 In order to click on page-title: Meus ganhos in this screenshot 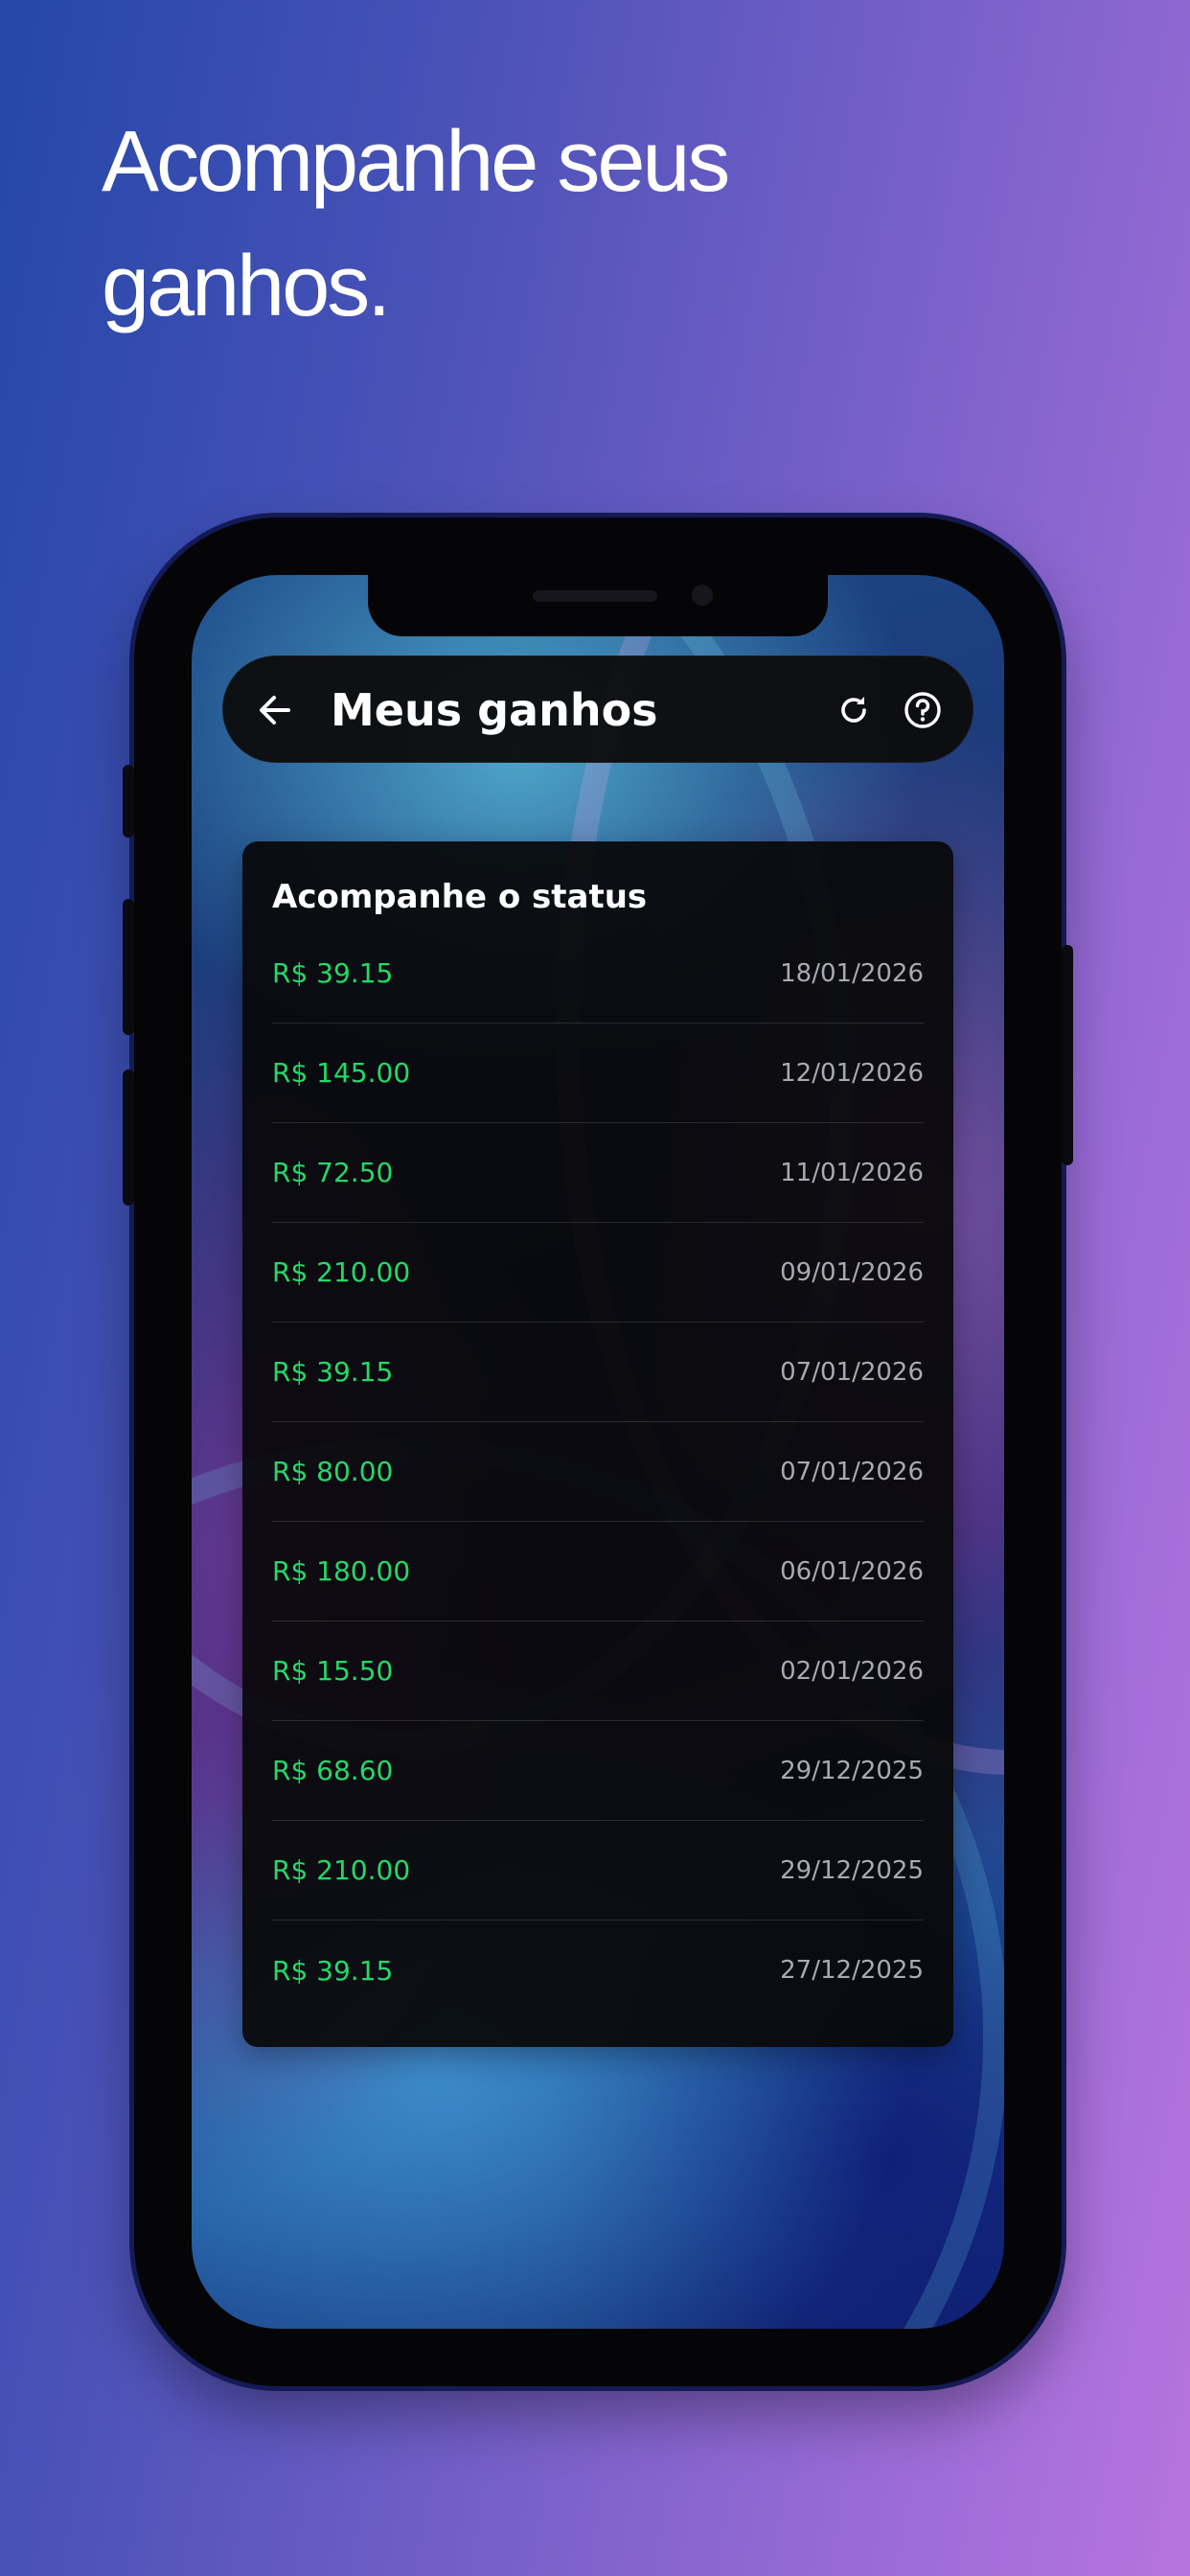, I will do `click(495, 710)`.